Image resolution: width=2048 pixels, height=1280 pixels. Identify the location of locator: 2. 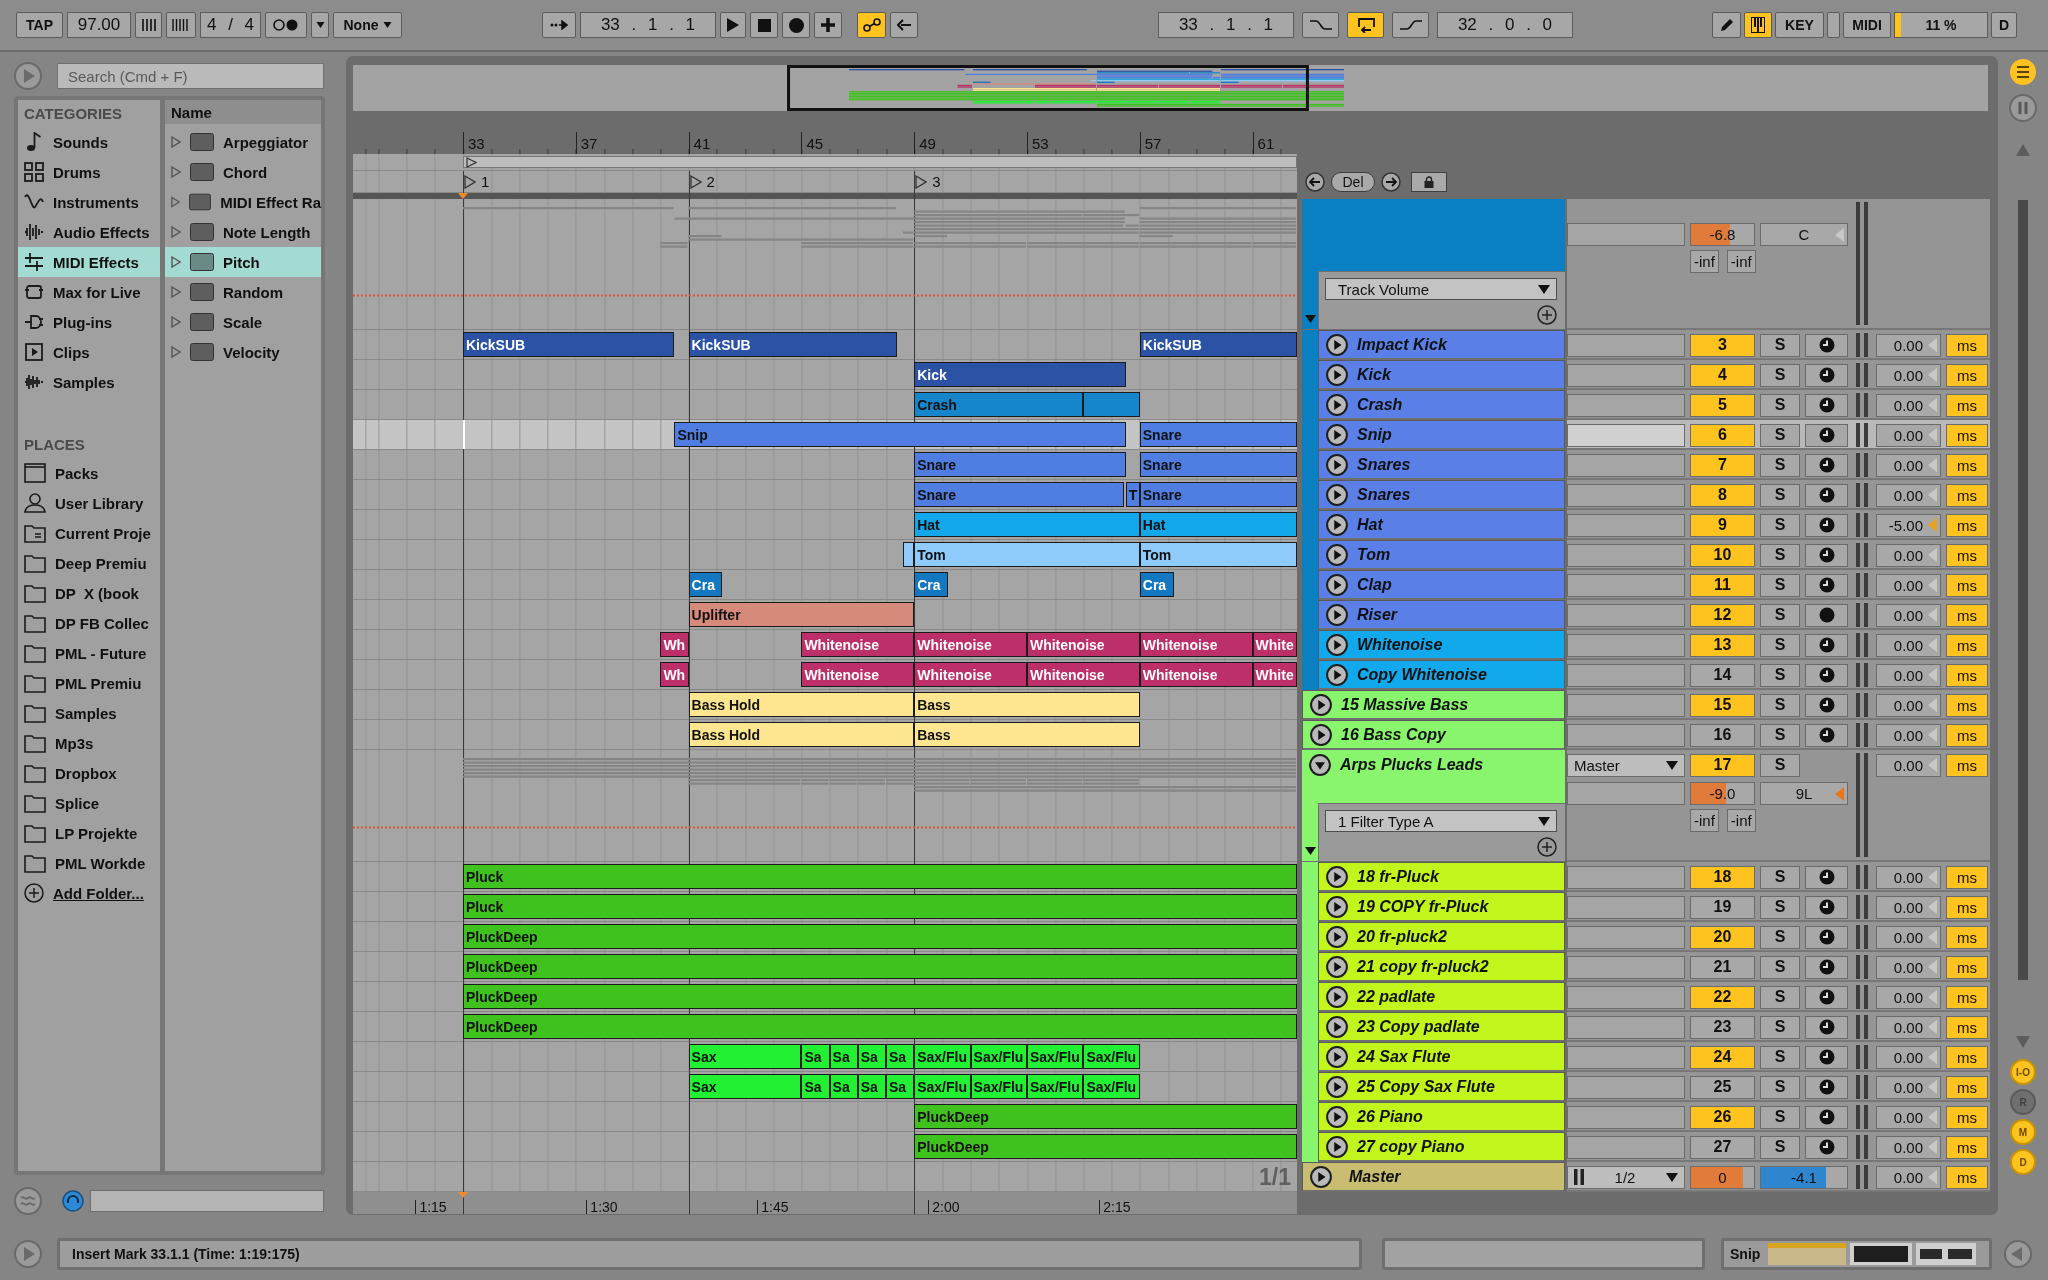
(701, 181).